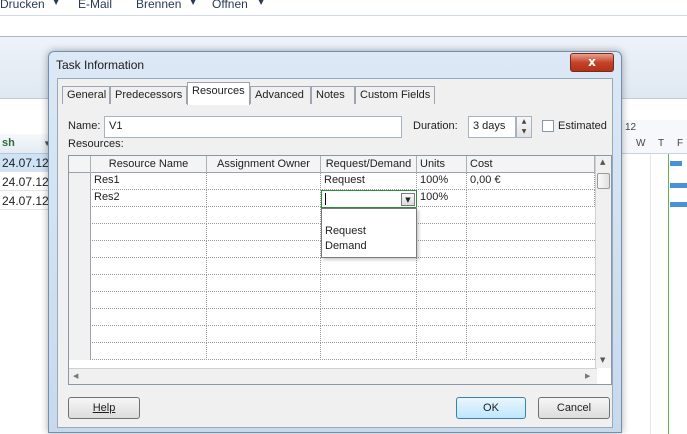  I want to click on tab-custom-fields: Custom Fields, so click(395, 95).